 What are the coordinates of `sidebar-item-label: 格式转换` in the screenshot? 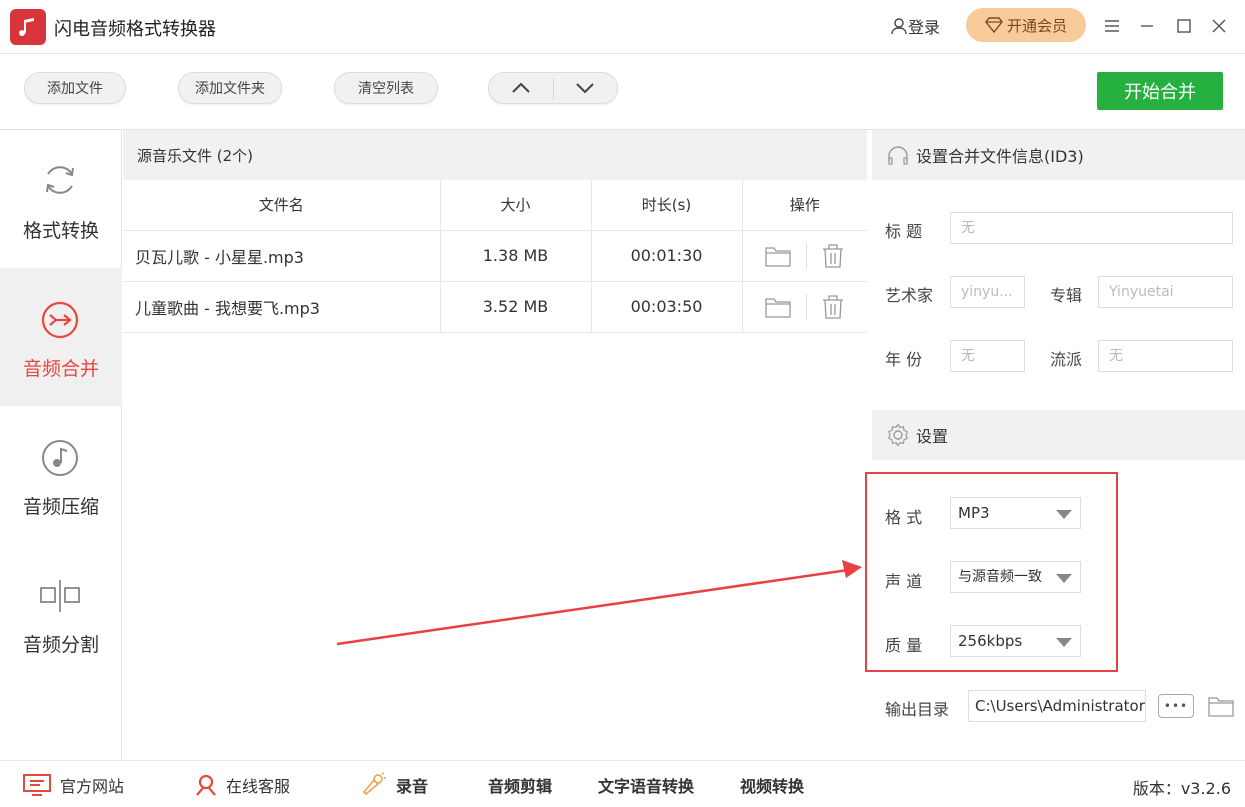 It's located at (60, 231).